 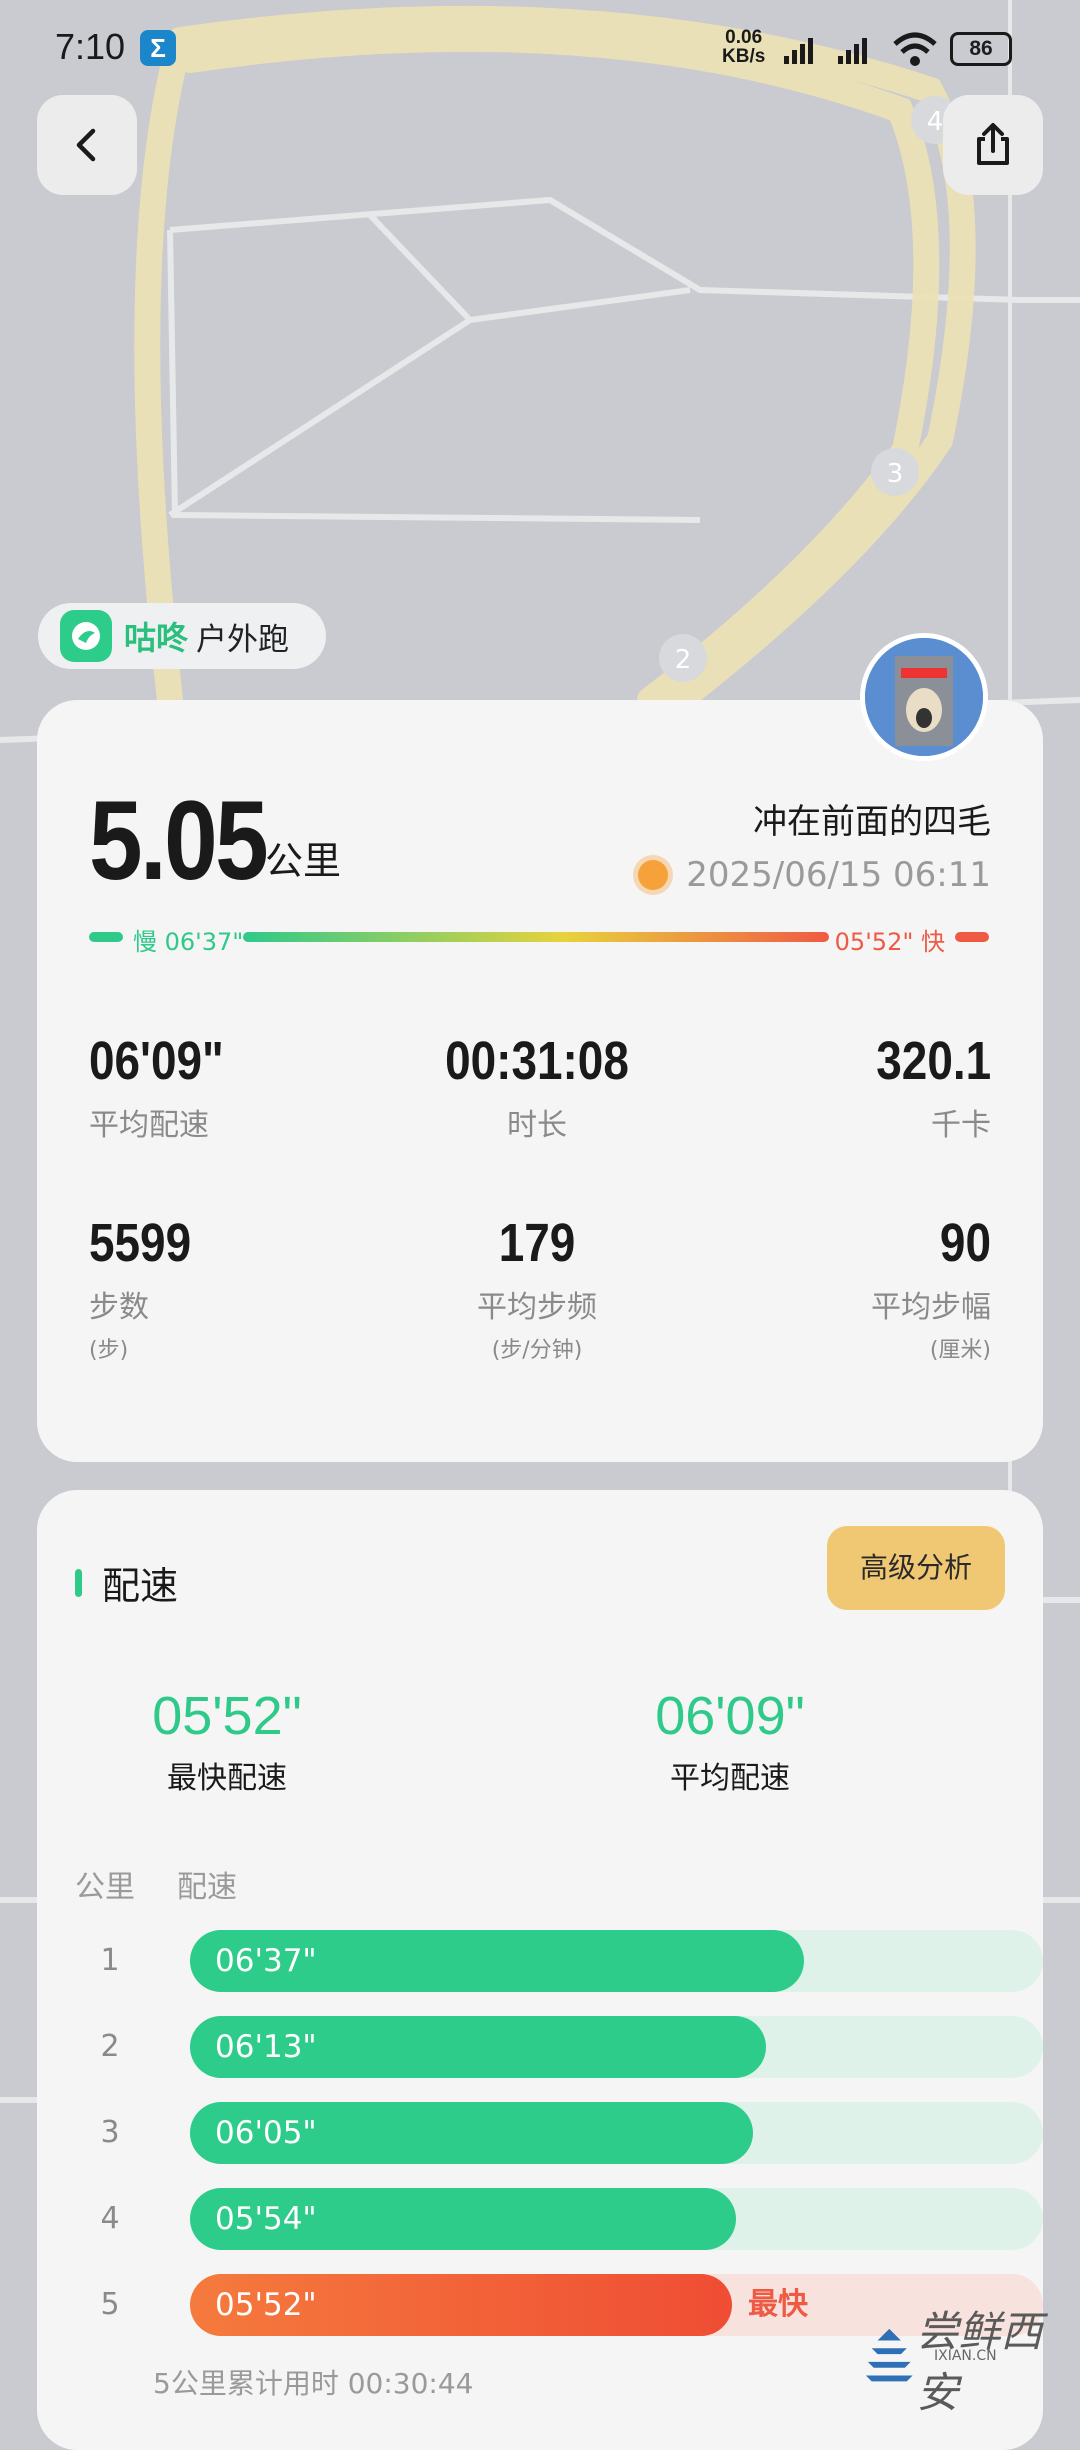 I want to click on split-row: 1 06'37", so click(x=559, y=1961).